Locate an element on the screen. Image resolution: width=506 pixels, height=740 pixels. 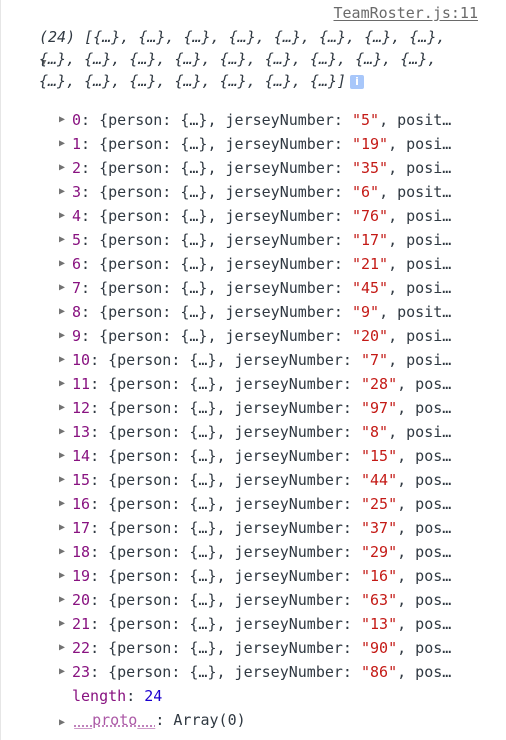
jersey-number-value: "44" is located at coordinates (379, 480).